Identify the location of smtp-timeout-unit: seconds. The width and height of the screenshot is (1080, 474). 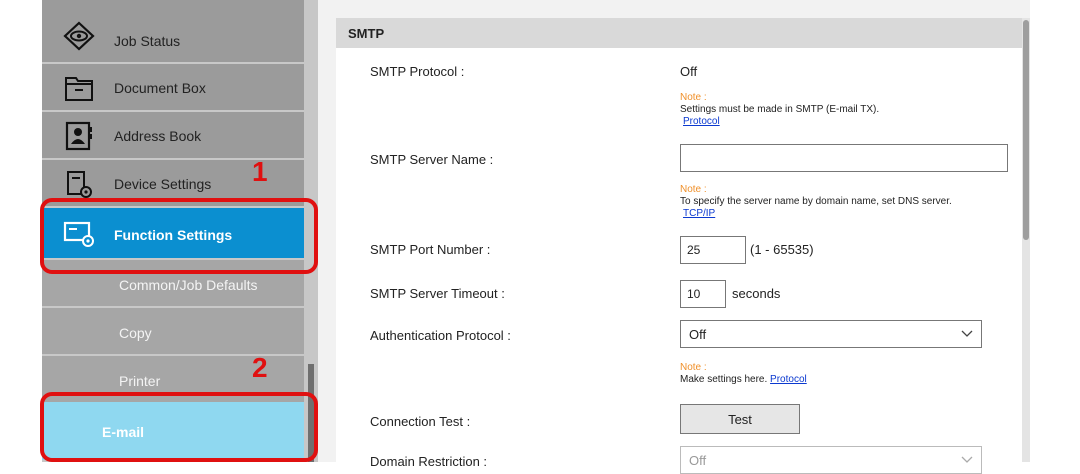
(756, 293).